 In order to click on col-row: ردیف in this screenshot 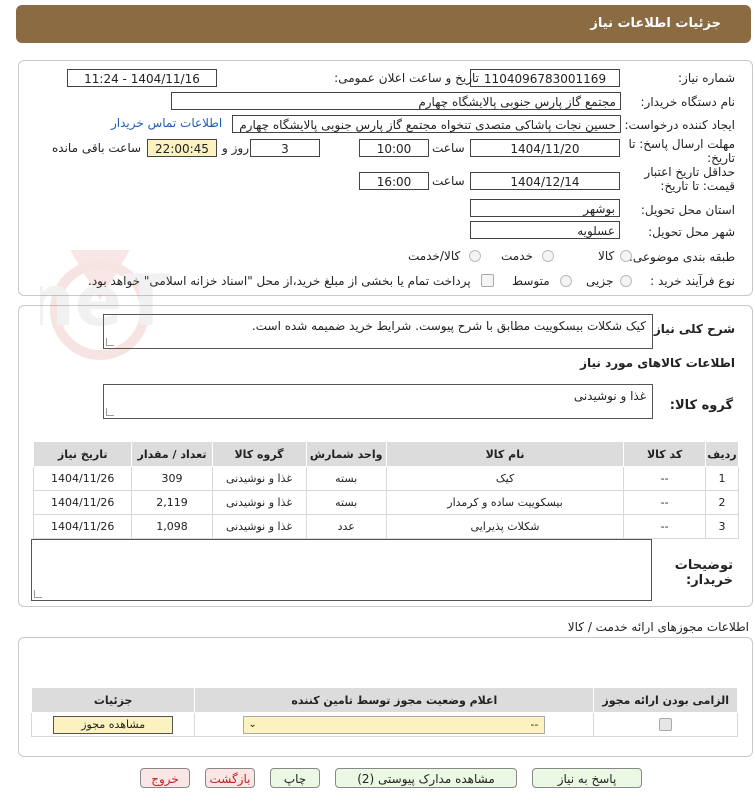, I will do `click(722, 454)`.